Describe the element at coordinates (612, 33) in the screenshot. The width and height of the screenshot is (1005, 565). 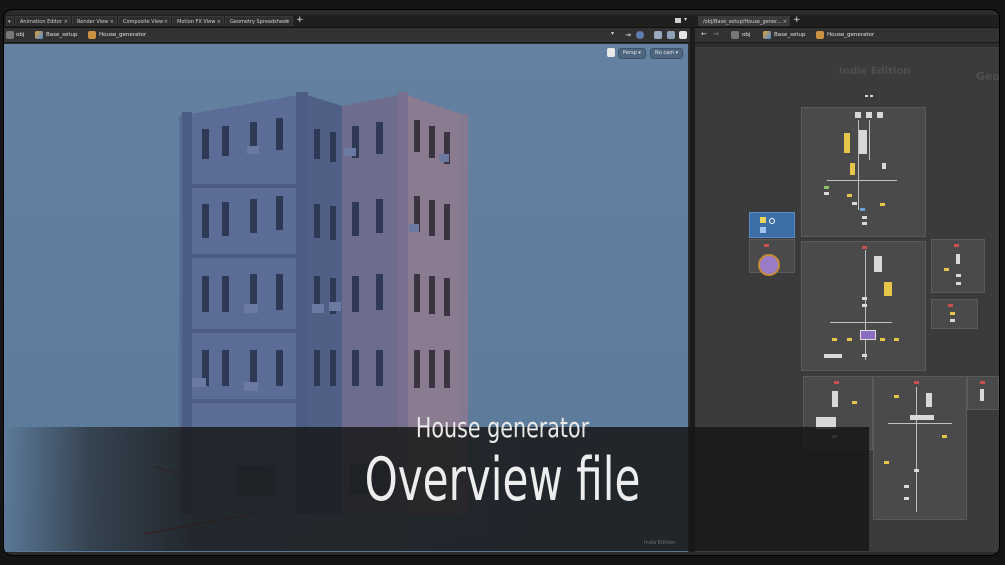
I see `path-dropdown-icon: ▾` at that location.